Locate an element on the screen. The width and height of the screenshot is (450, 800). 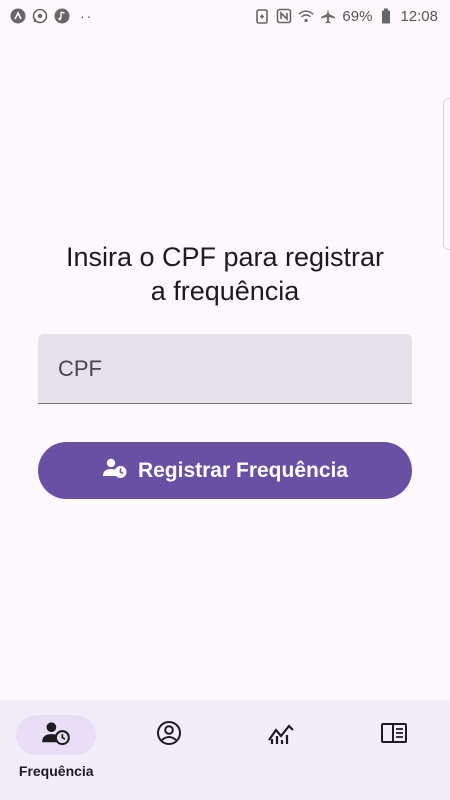
cpf-input-placeholder: CPF is located at coordinates (80, 368).